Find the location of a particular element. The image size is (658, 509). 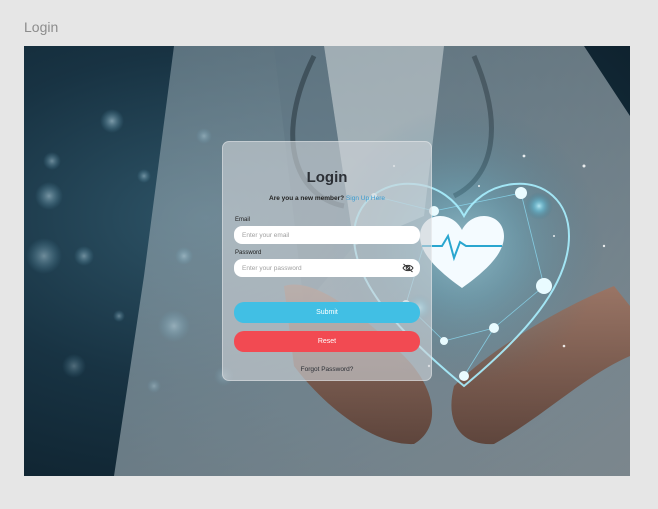

signup-line: Are you a new member? Sign Up Here is located at coordinates (327, 198).